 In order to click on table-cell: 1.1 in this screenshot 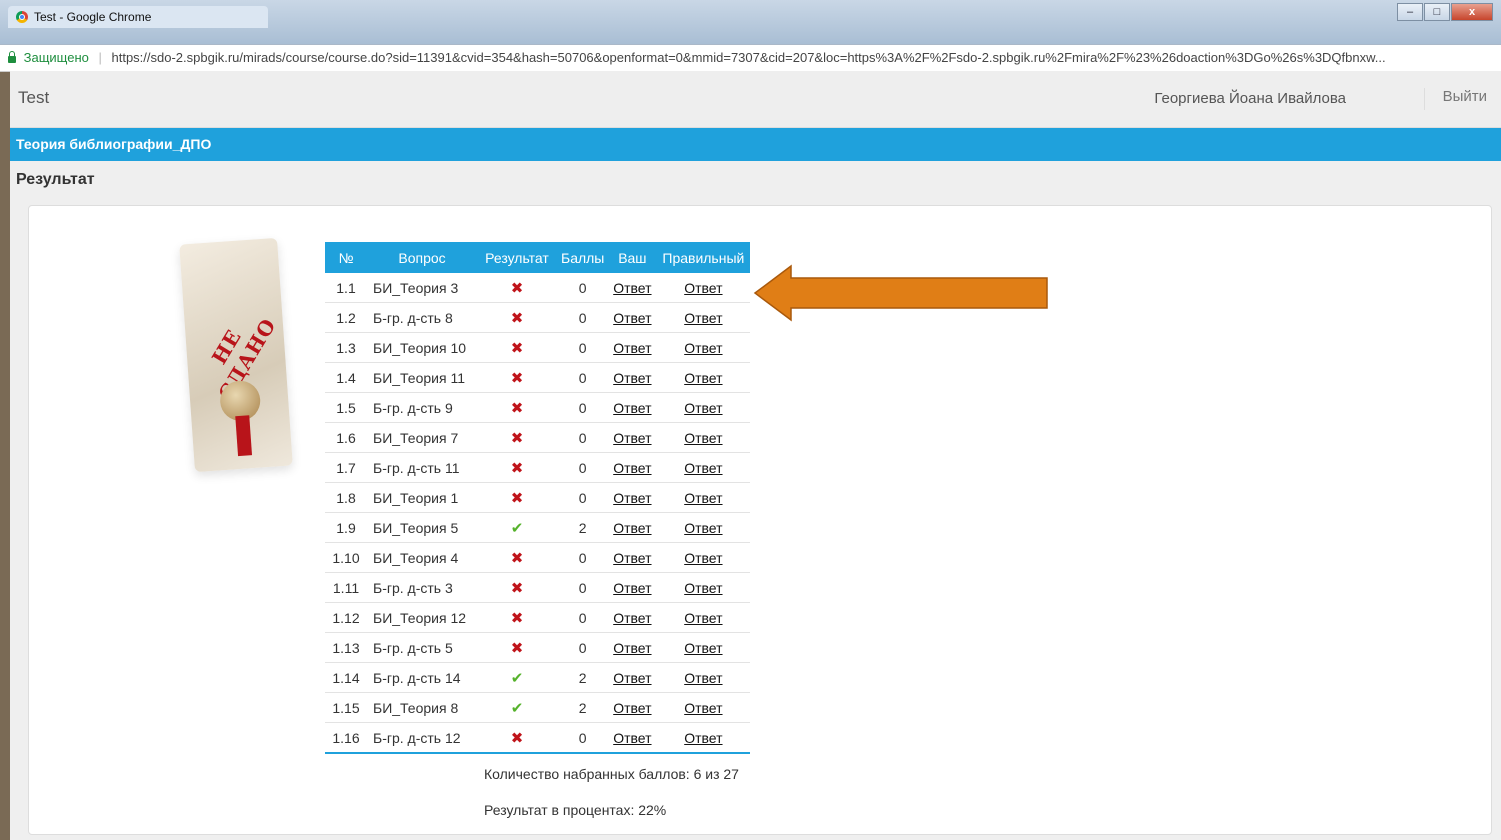, I will do `click(346, 288)`.